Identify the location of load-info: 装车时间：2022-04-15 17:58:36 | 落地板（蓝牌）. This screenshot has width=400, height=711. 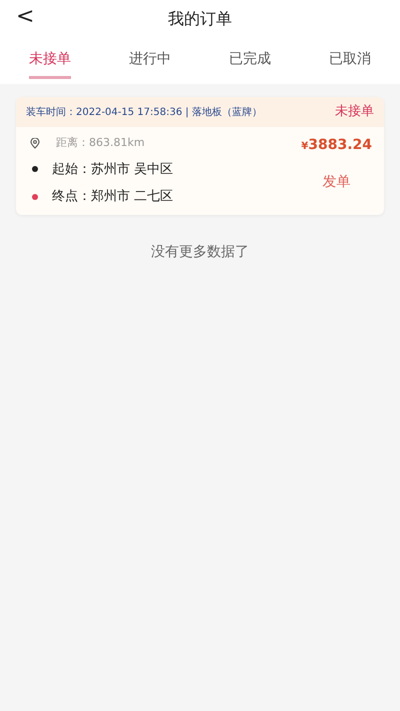
(144, 113).